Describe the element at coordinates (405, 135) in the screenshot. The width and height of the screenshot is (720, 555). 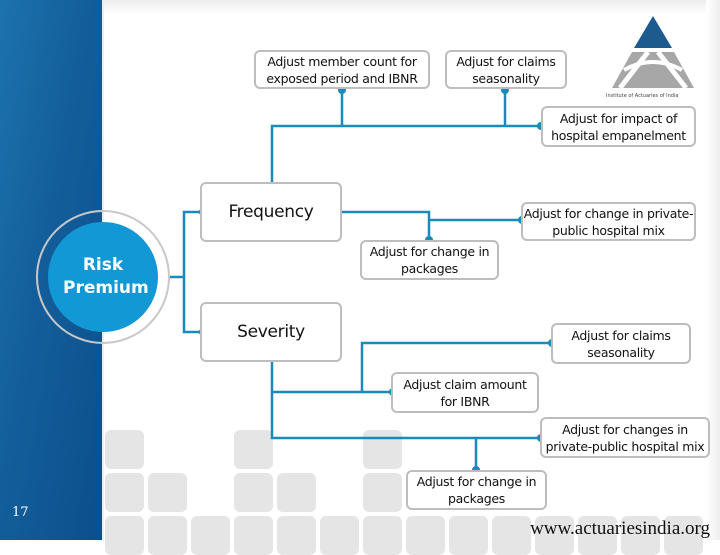
I see `frequency-top-bus` at that location.